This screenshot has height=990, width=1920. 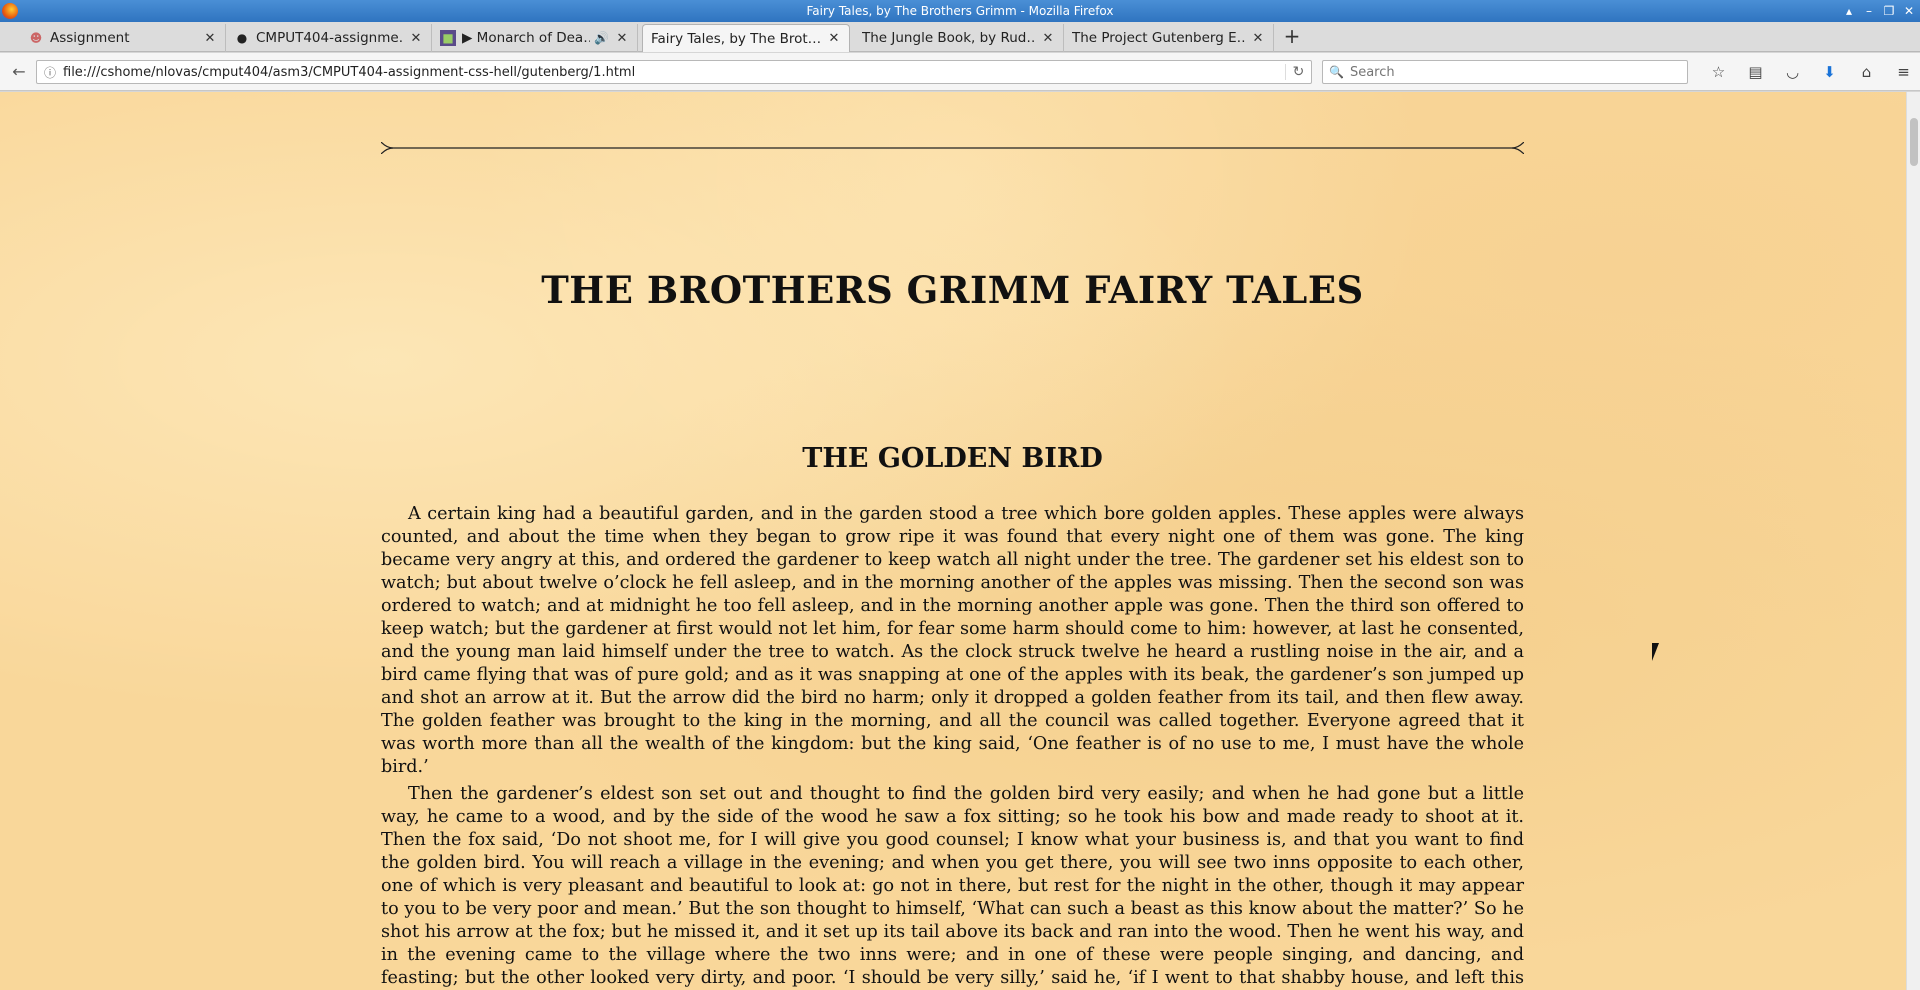 I want to click on video-favicon-icon: ■, so click(x=448, y=38).